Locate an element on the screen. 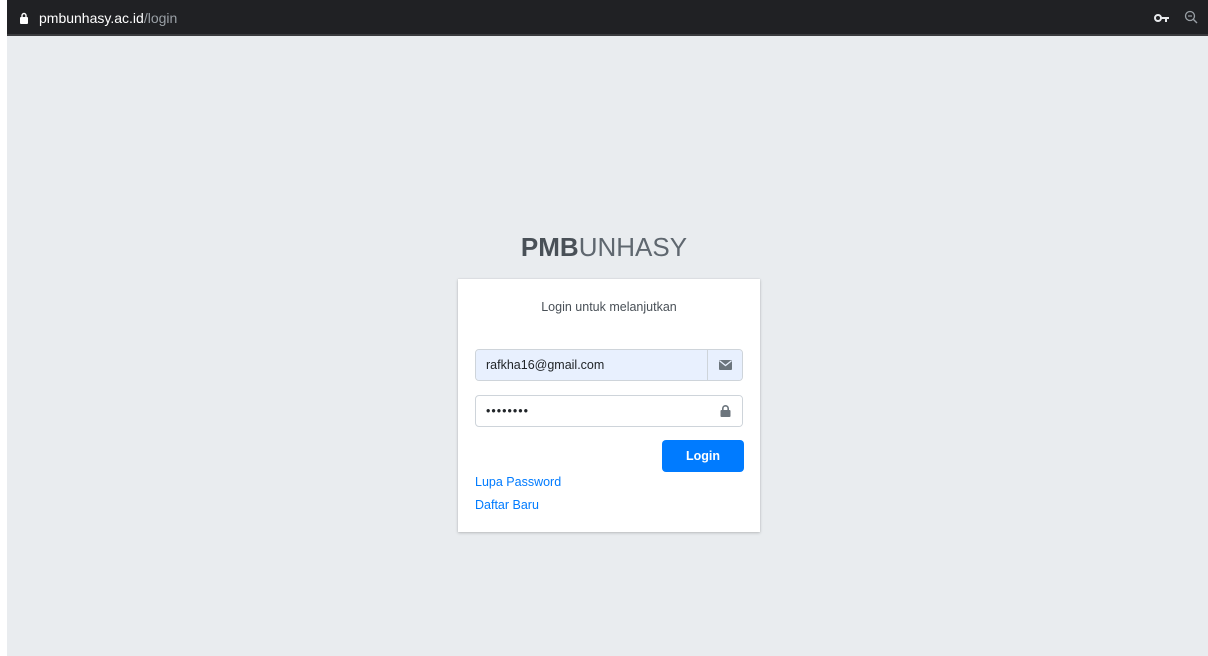 Image resolution: width=1208 pixels, height=656 pixels. brand-light: UNHASY is located at coordinates (633, 247).